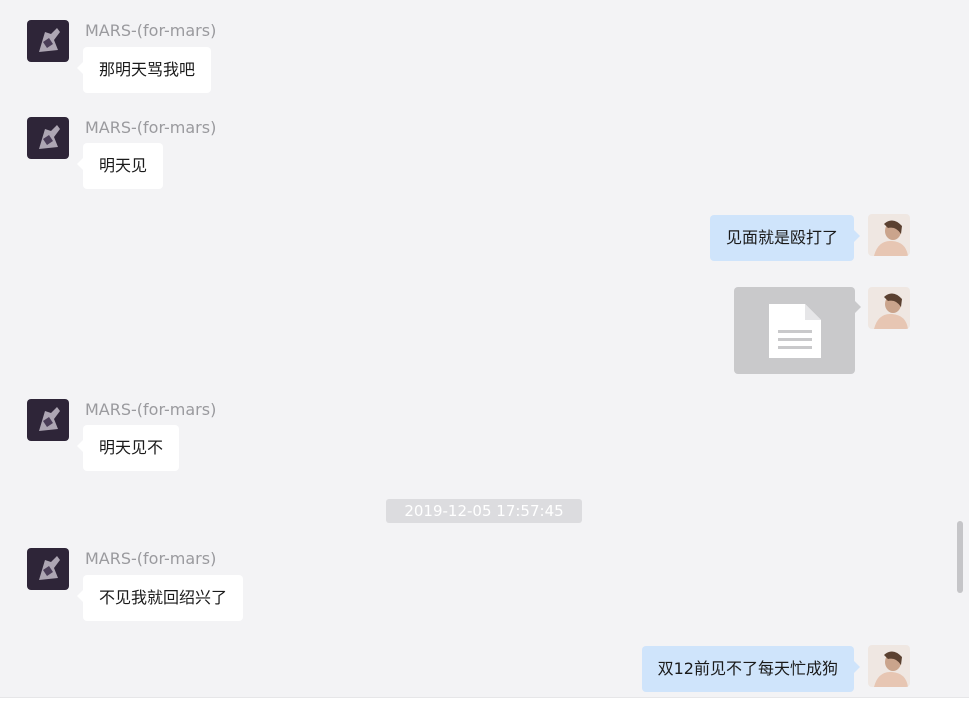 This screenshot has width=969, height=718. What do you see at coordinates (484, 707) in the screenshot?
I see `input-area-edge` at bounding box center [484, 707].